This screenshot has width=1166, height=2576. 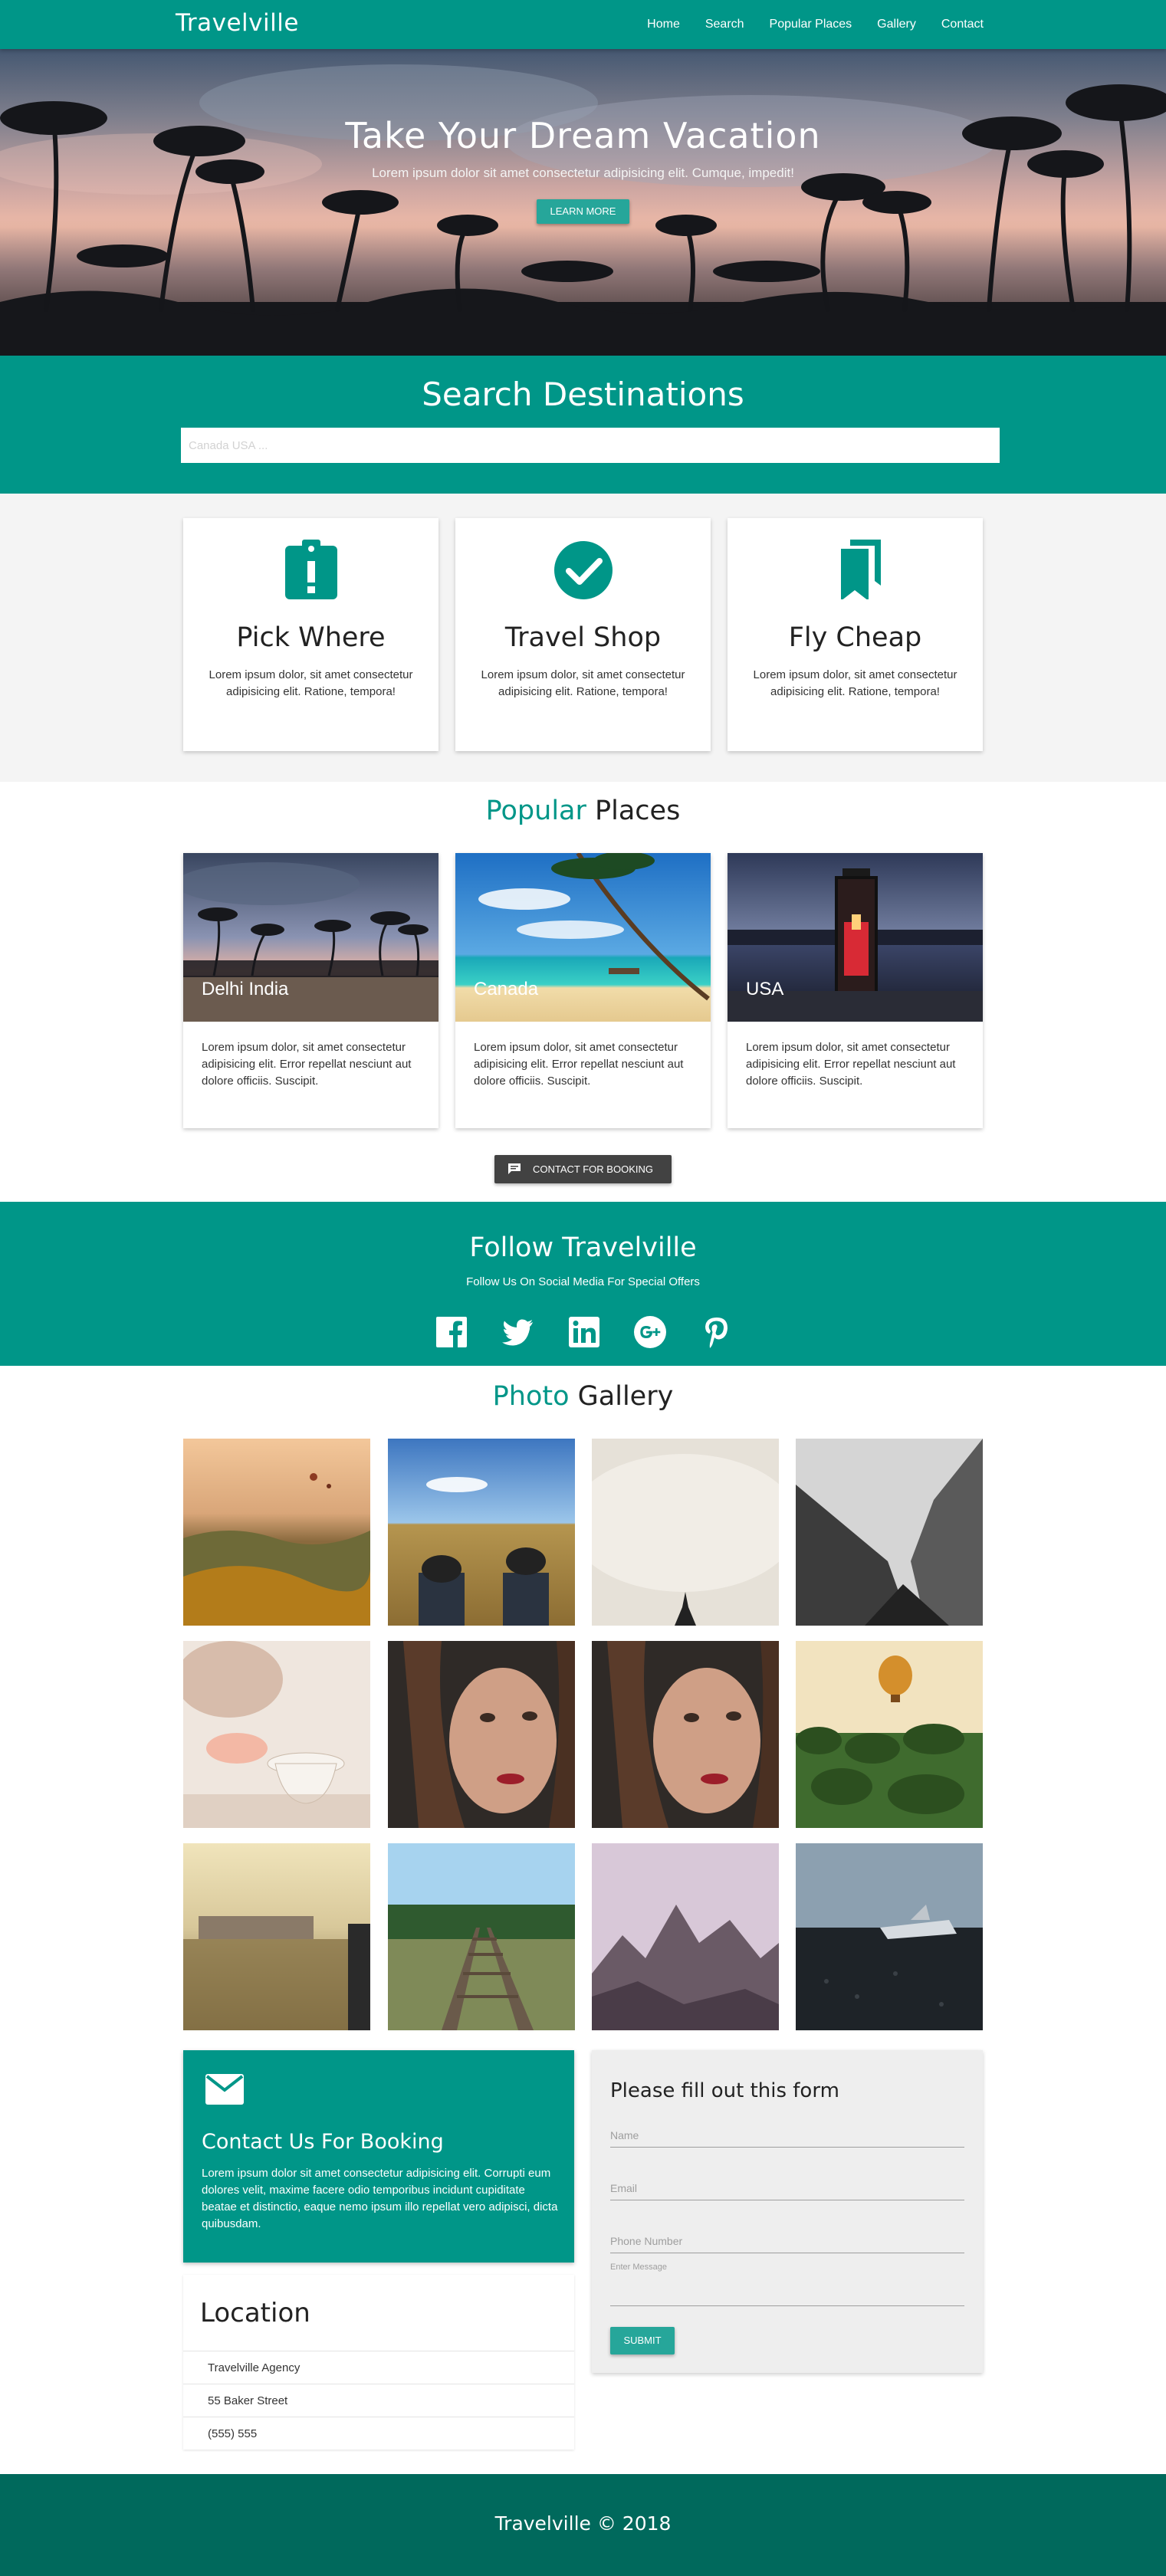 I want to click on place-label: Canada, so click(x=506, y=989).